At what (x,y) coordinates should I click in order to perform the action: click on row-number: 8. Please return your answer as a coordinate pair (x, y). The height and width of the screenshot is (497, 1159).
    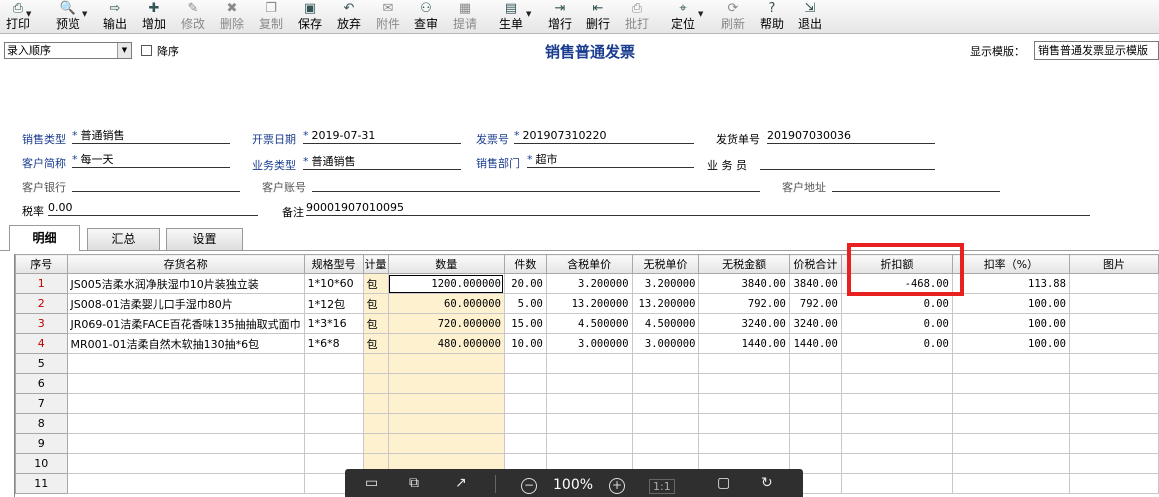
    Looking at the image, I should click on (41, 423).